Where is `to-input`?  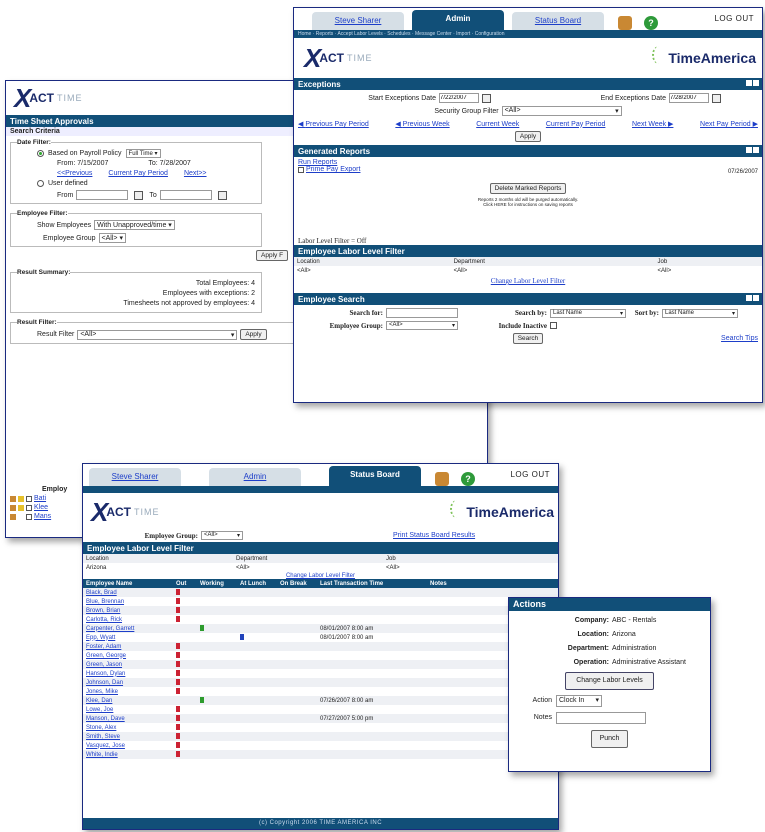 to-input is located at coordinates (185, 195).